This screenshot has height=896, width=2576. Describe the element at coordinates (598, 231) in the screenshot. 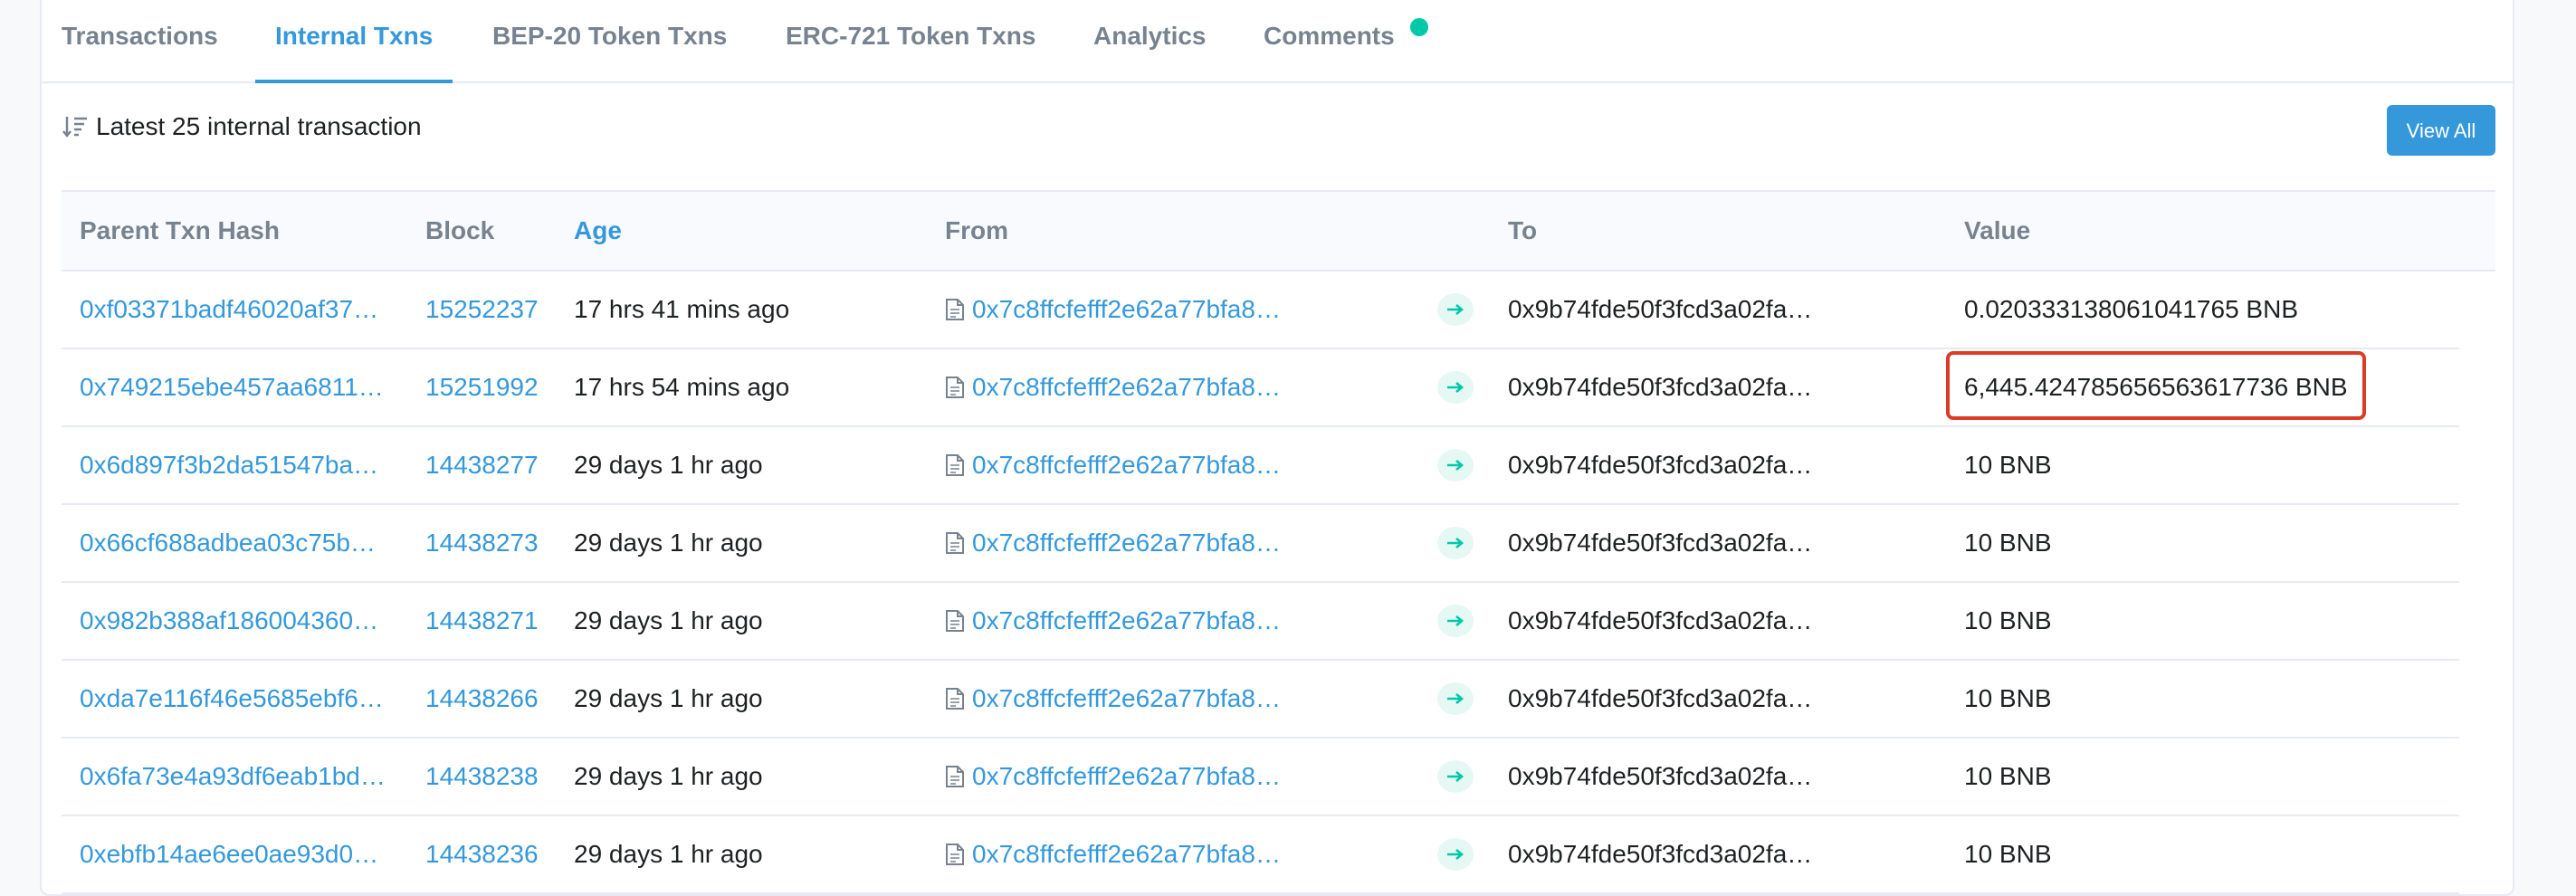

I see `header-age: Age` at that location.